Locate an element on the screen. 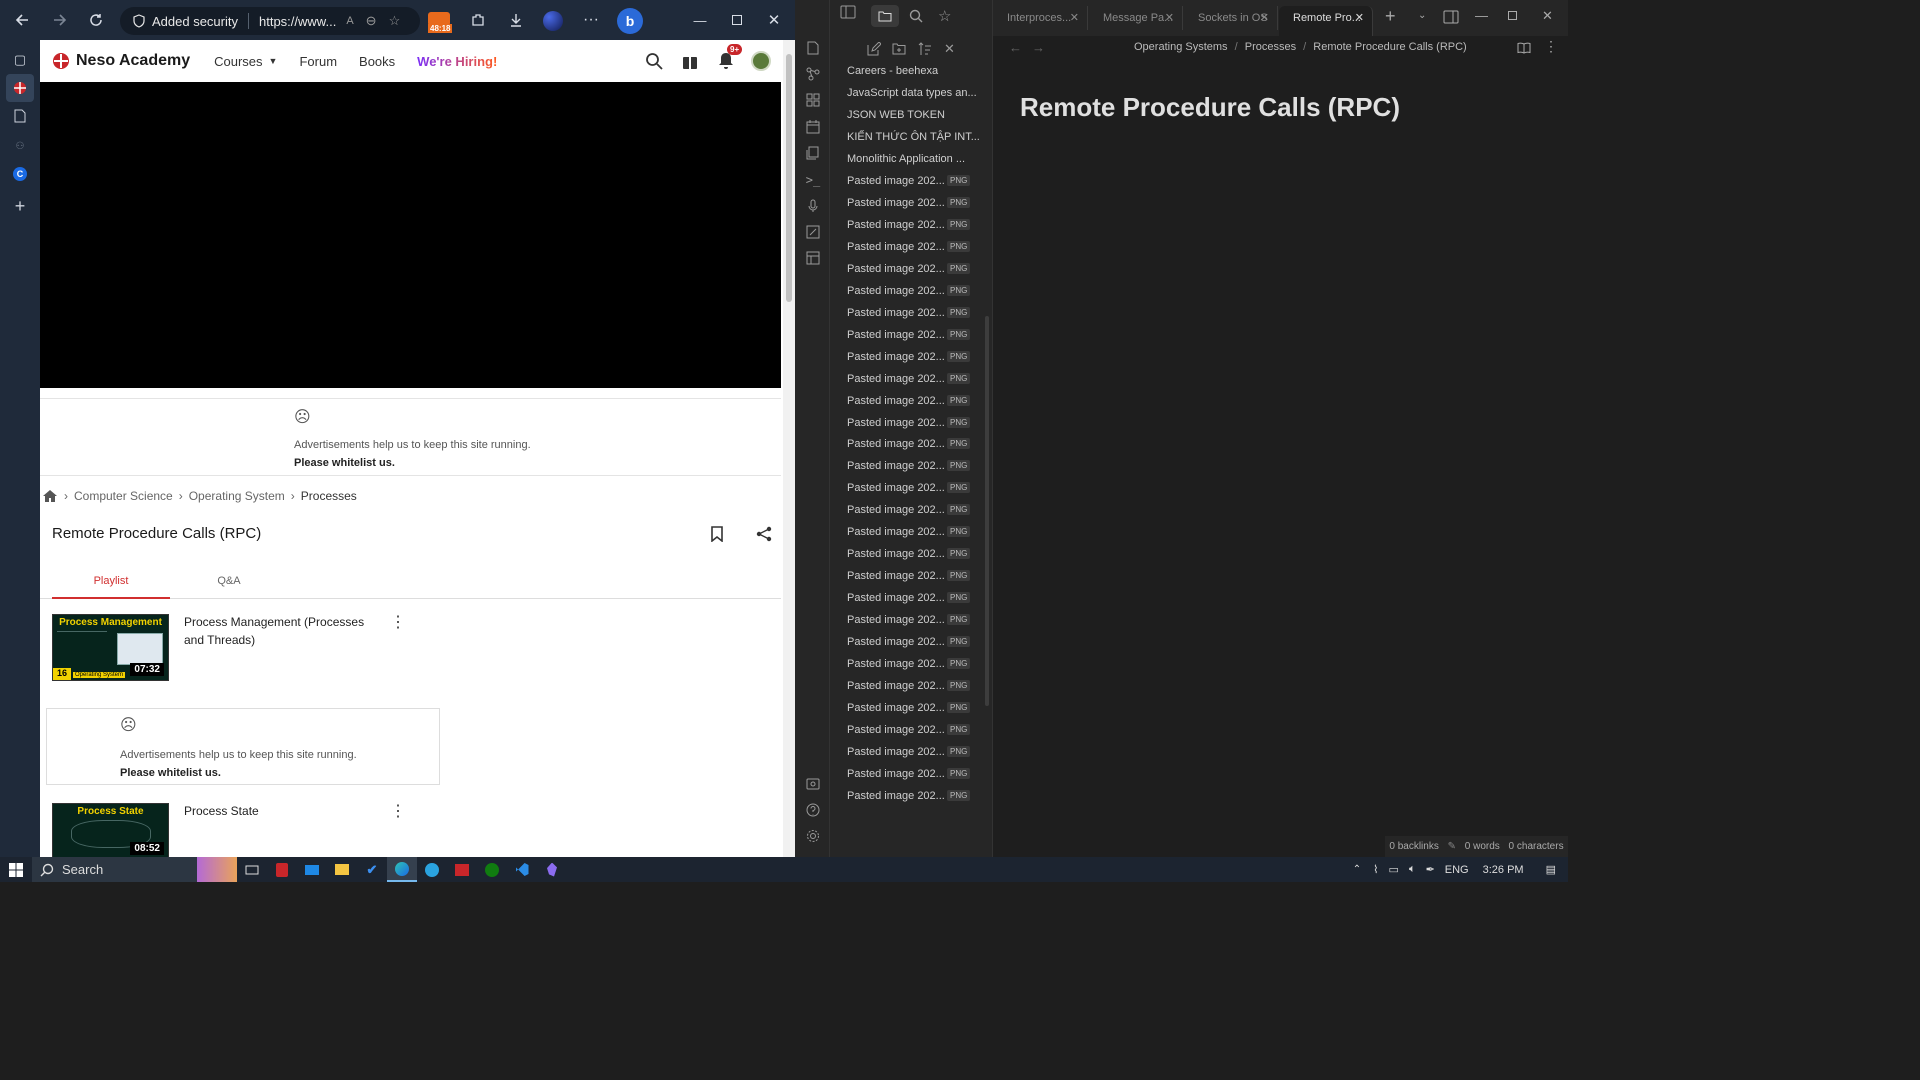 This screenshot has width=1920, height=1080. todo-icon: ✔ is located at coordinates (372, 869).